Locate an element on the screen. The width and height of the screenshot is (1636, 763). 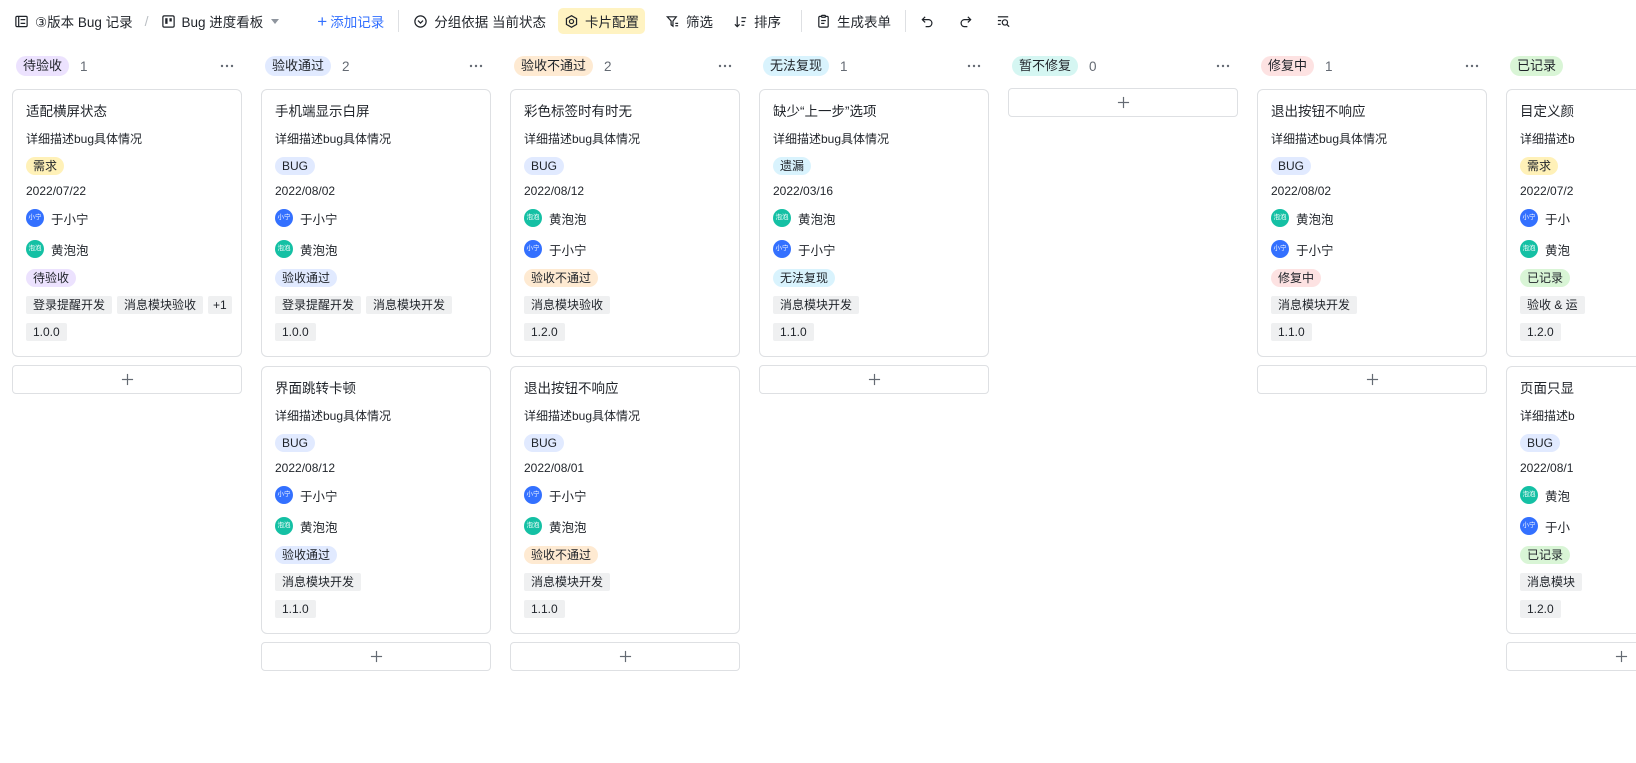
avatar: 泡泡 is located at coordinates (782, 218).